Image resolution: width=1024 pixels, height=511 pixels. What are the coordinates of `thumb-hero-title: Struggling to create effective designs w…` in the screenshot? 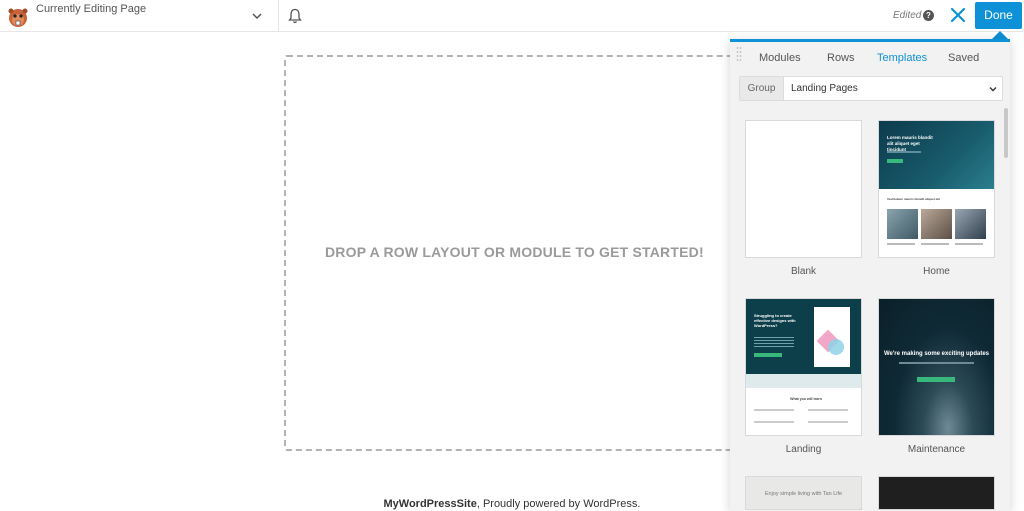 It's located at (775, 320).